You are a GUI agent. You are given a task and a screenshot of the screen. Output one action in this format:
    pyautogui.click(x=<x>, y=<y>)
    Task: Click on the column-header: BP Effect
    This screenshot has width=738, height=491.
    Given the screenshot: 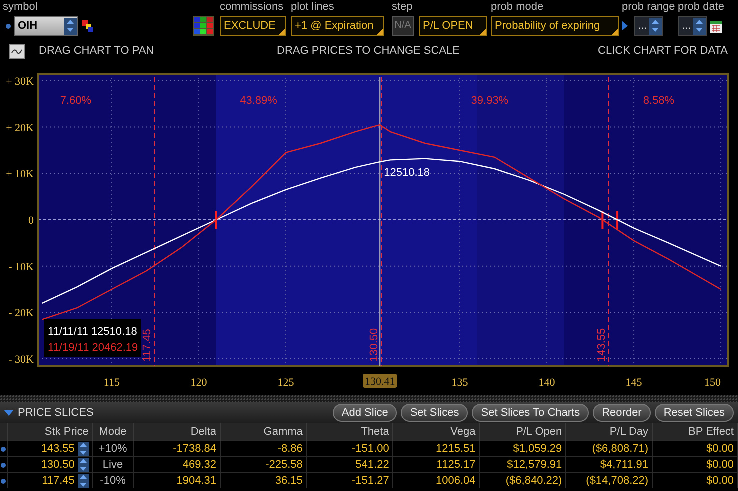 What is the action you would take?
    pyautogui.click(x=695, y=431)
    